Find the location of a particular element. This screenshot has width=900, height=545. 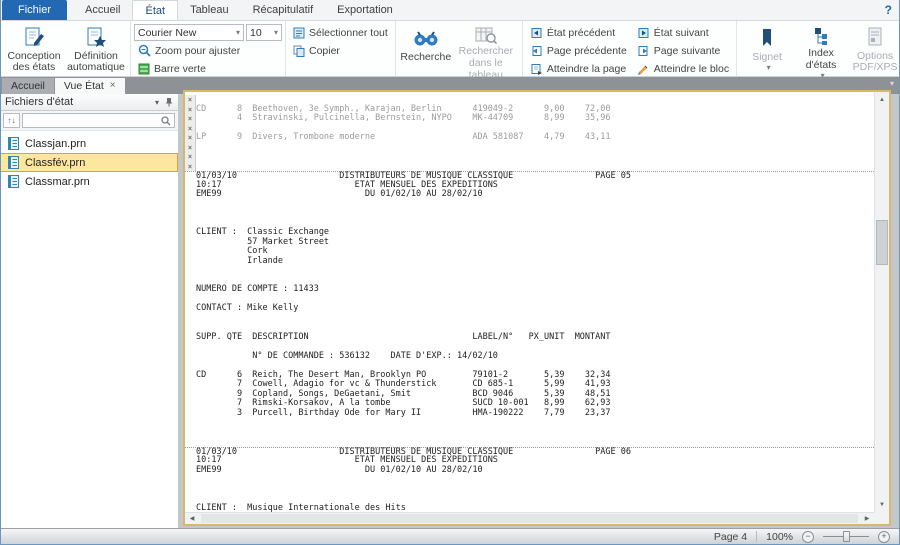

report-index-button: Index d'états ▾ is located at coordinates (821, 51).